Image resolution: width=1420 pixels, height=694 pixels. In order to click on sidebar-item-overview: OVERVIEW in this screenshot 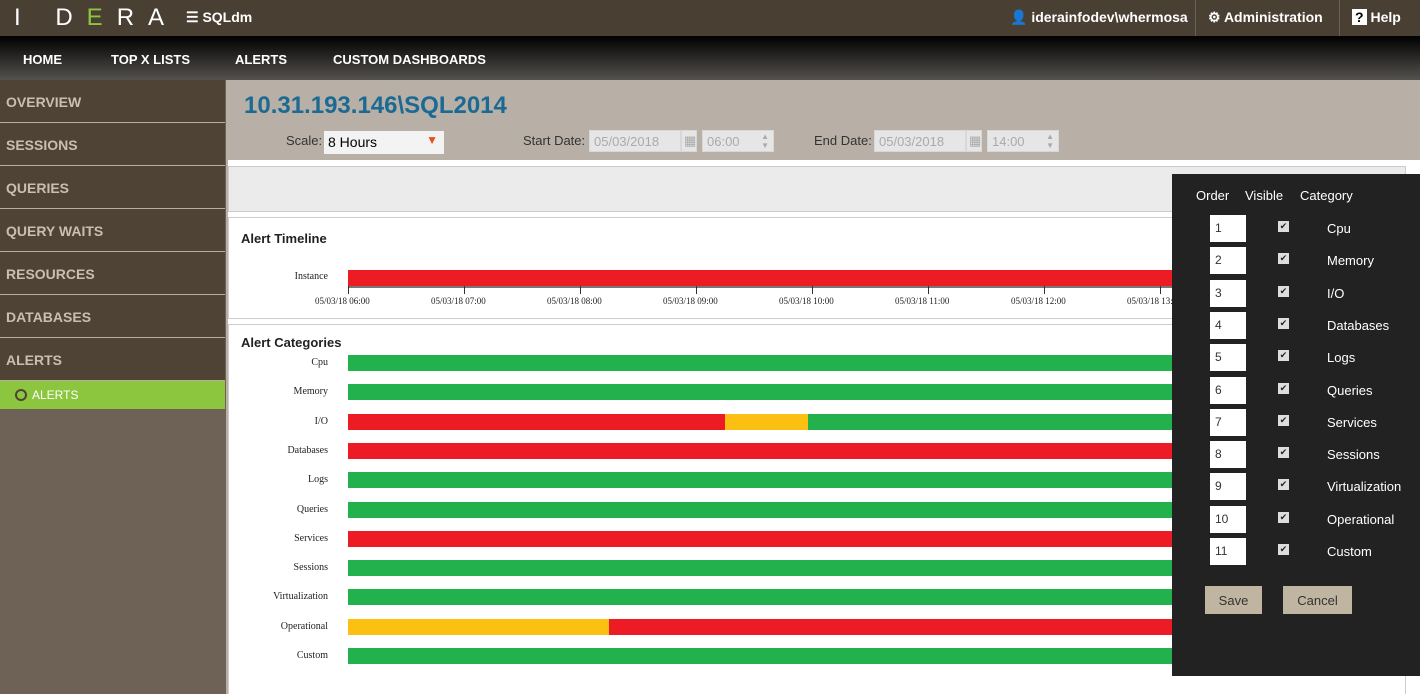, I will do `click(112, 101)`.